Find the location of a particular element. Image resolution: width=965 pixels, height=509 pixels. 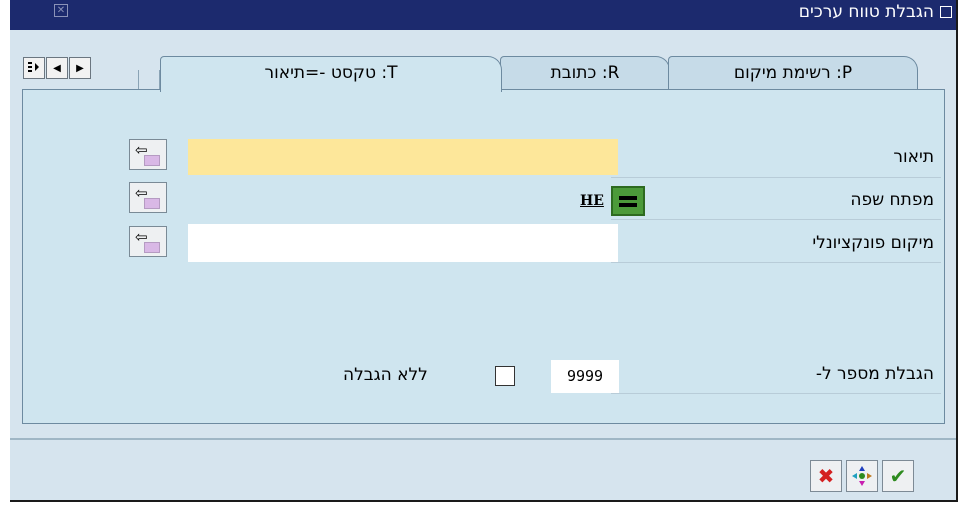

description-label: תיאור is located at coordinates (913, 157).